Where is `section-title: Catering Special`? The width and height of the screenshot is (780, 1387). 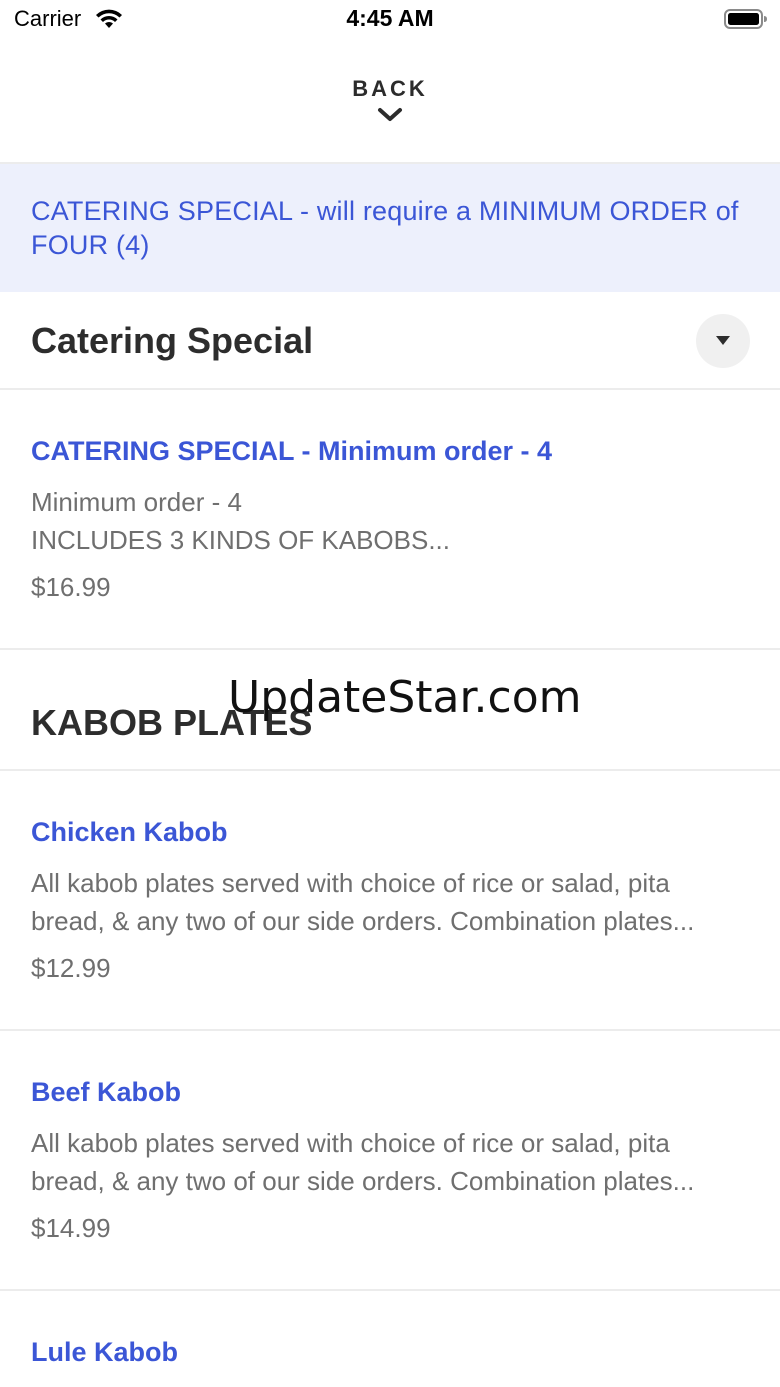
section-title: Catering Special is located at coordinates (172, 340).